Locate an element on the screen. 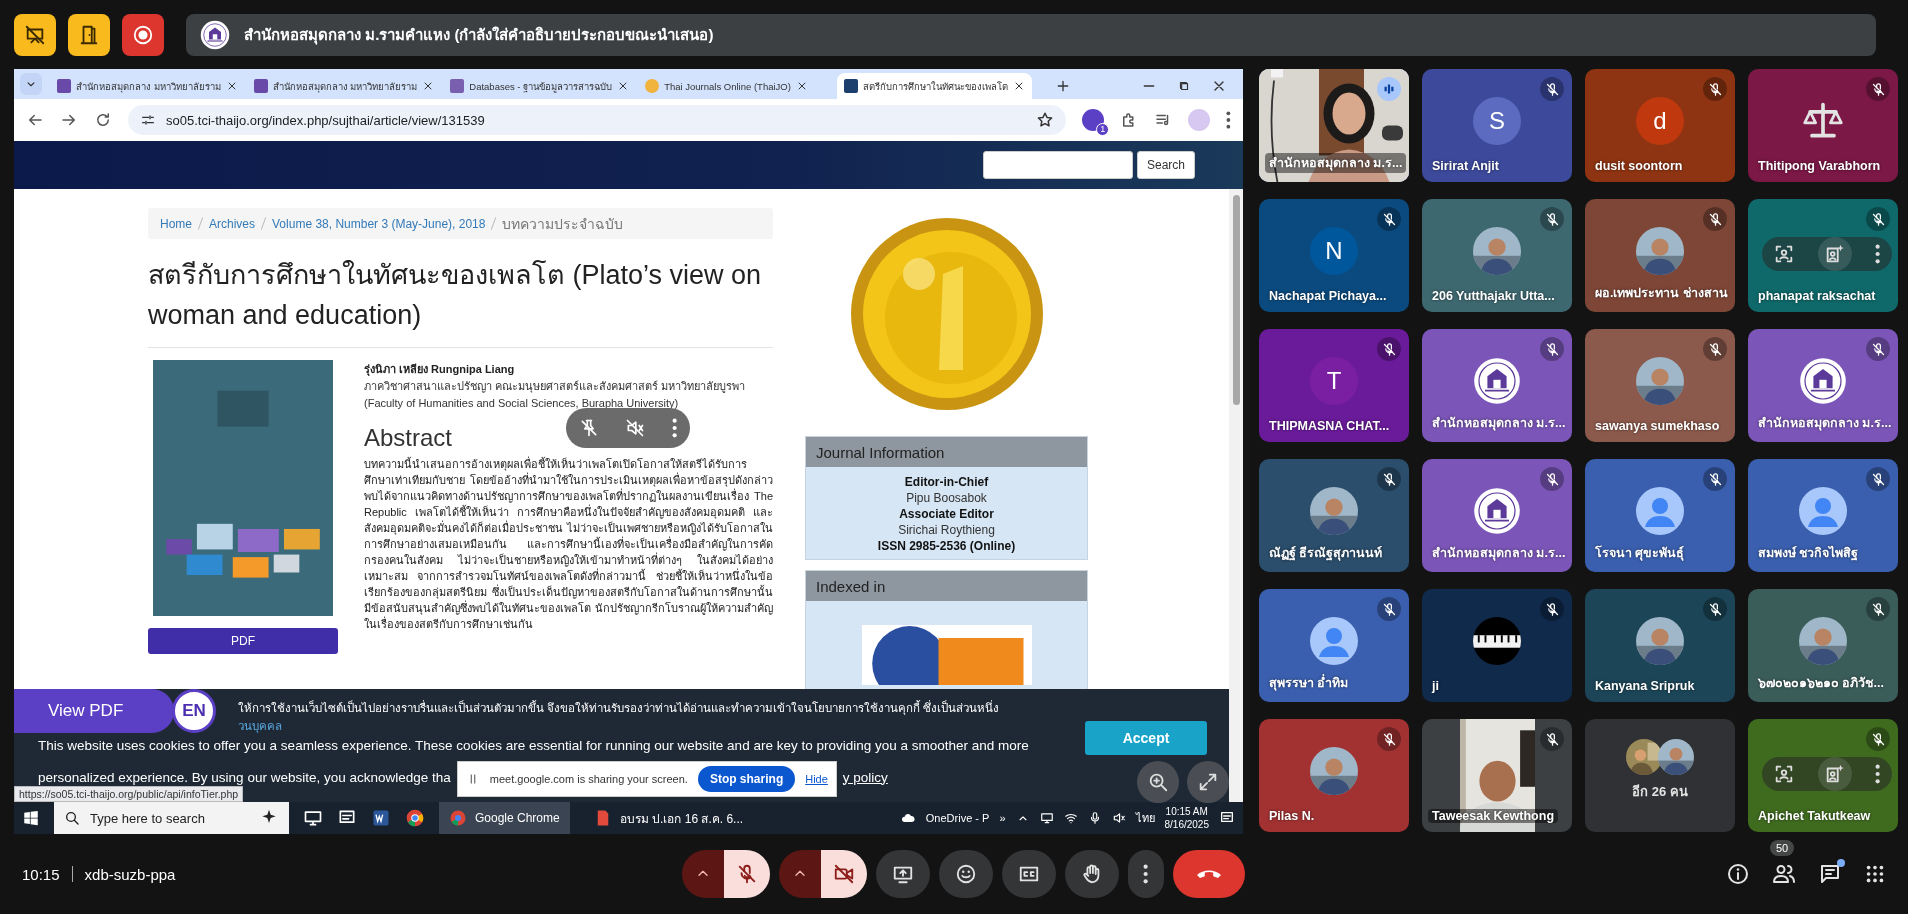 This screenshot has height=914, width=1908. avatar-initial: S is located at coordinates (1497, 120).